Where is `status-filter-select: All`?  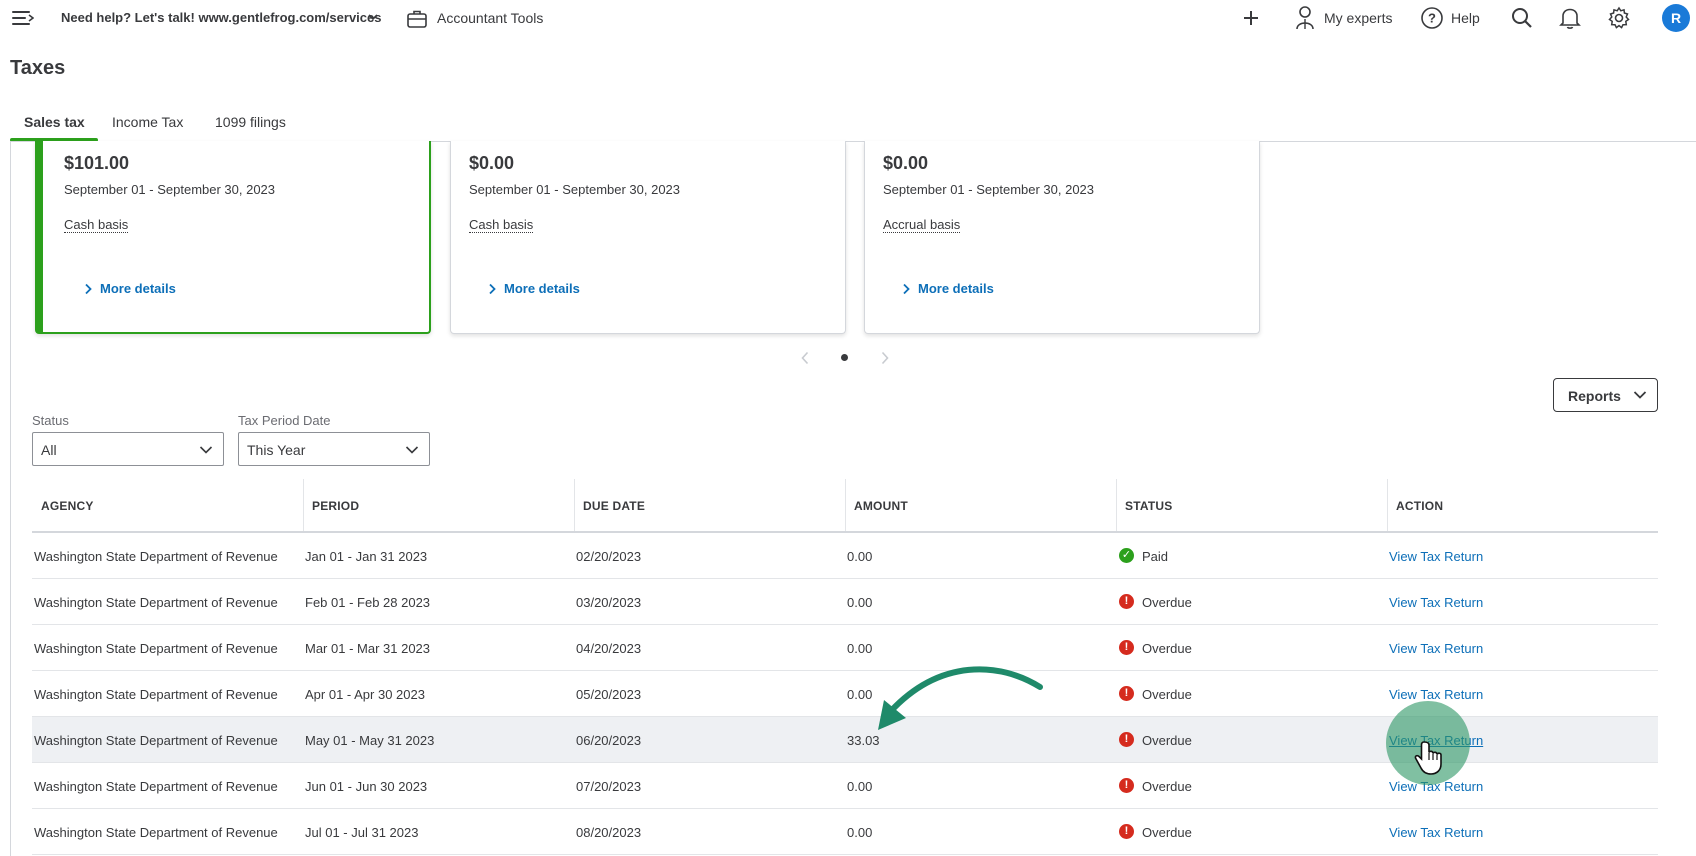
status-filter-select: All is located at coordinates (128, 449).